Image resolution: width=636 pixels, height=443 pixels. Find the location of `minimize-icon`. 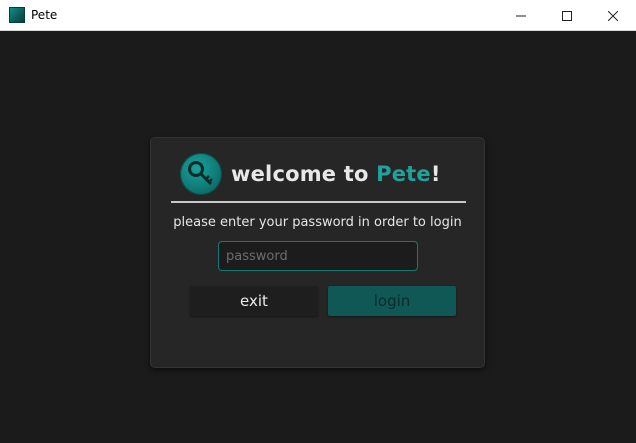

minimize-icon is located at coordinates (521, 15).